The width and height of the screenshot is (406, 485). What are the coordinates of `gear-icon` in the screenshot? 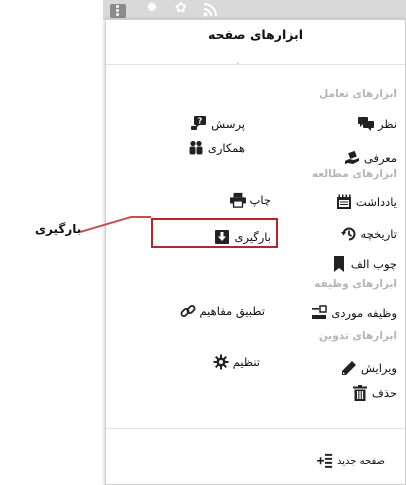 It's located at (221, 362).